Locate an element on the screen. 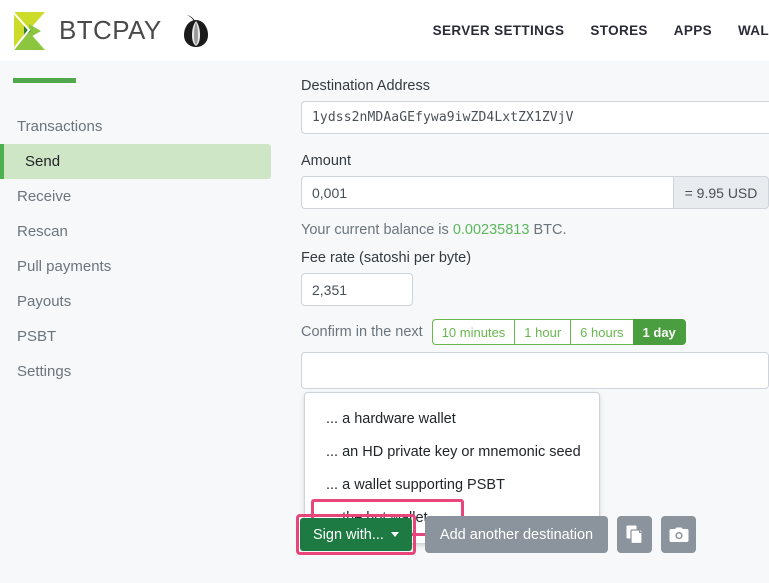 The width and height of the screenshot is (769, 583). main-nav: SERVER SETTINGS STORES APPS WAL is located at coordinates (601, 30).